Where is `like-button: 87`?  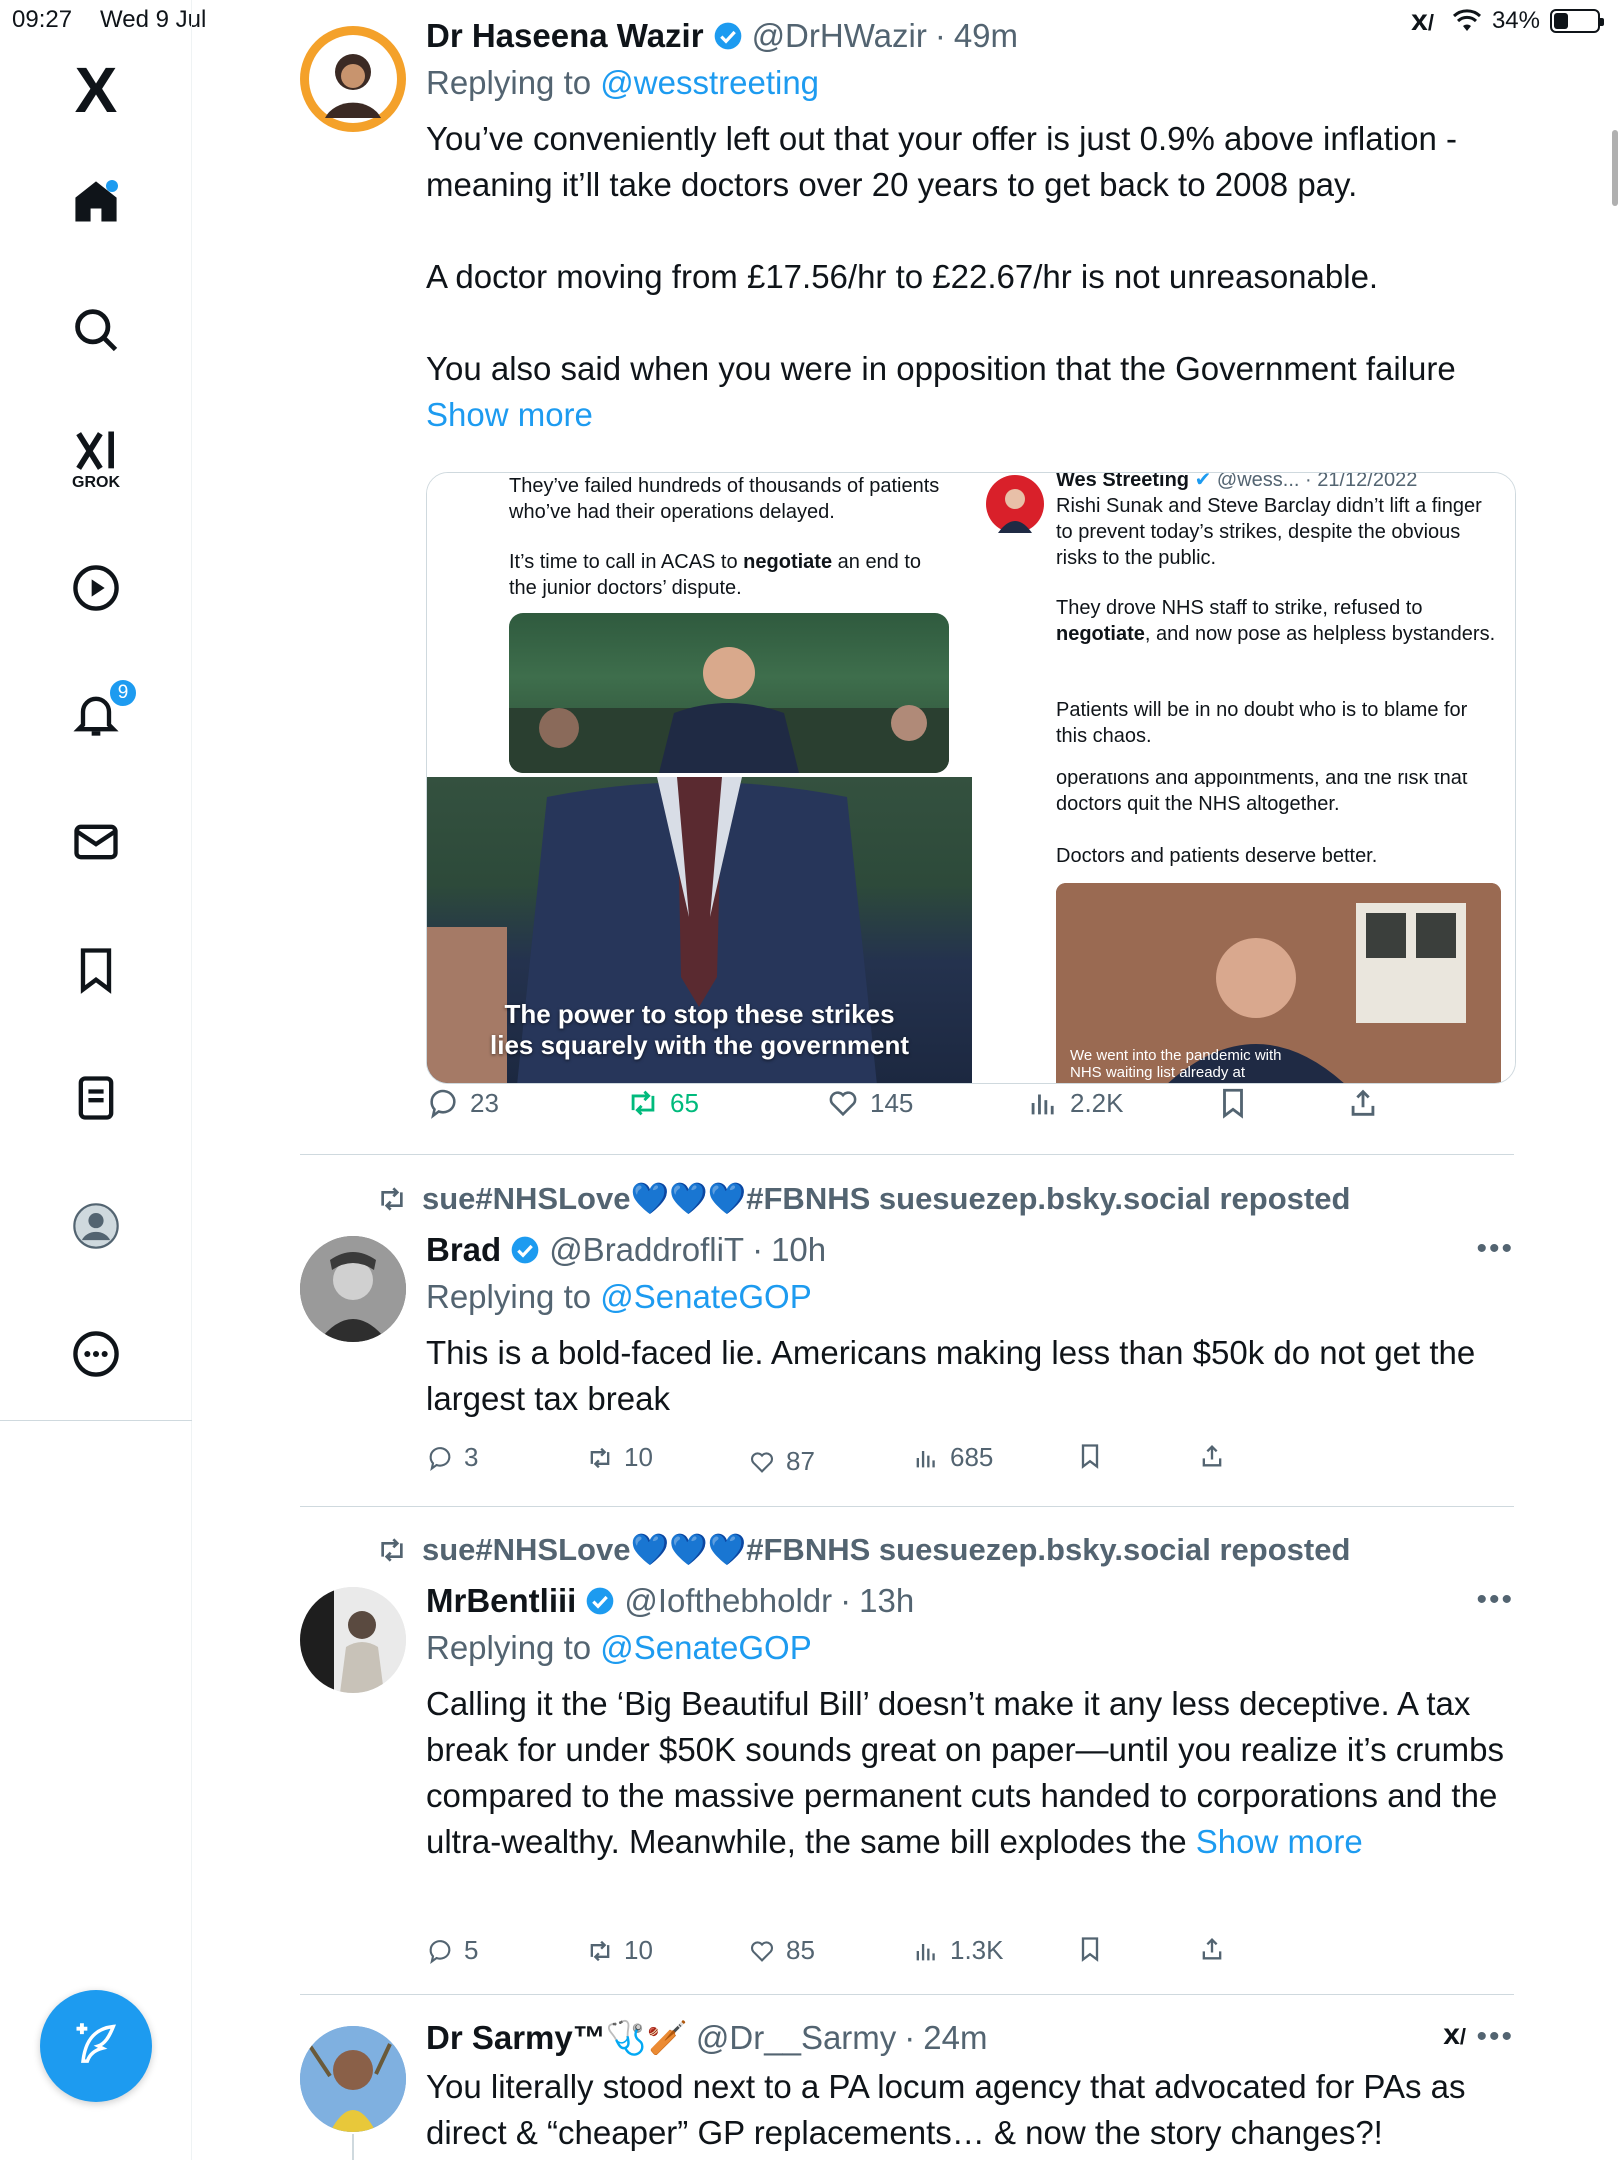
like-button: 87 is located at coordinates (781, 1461).